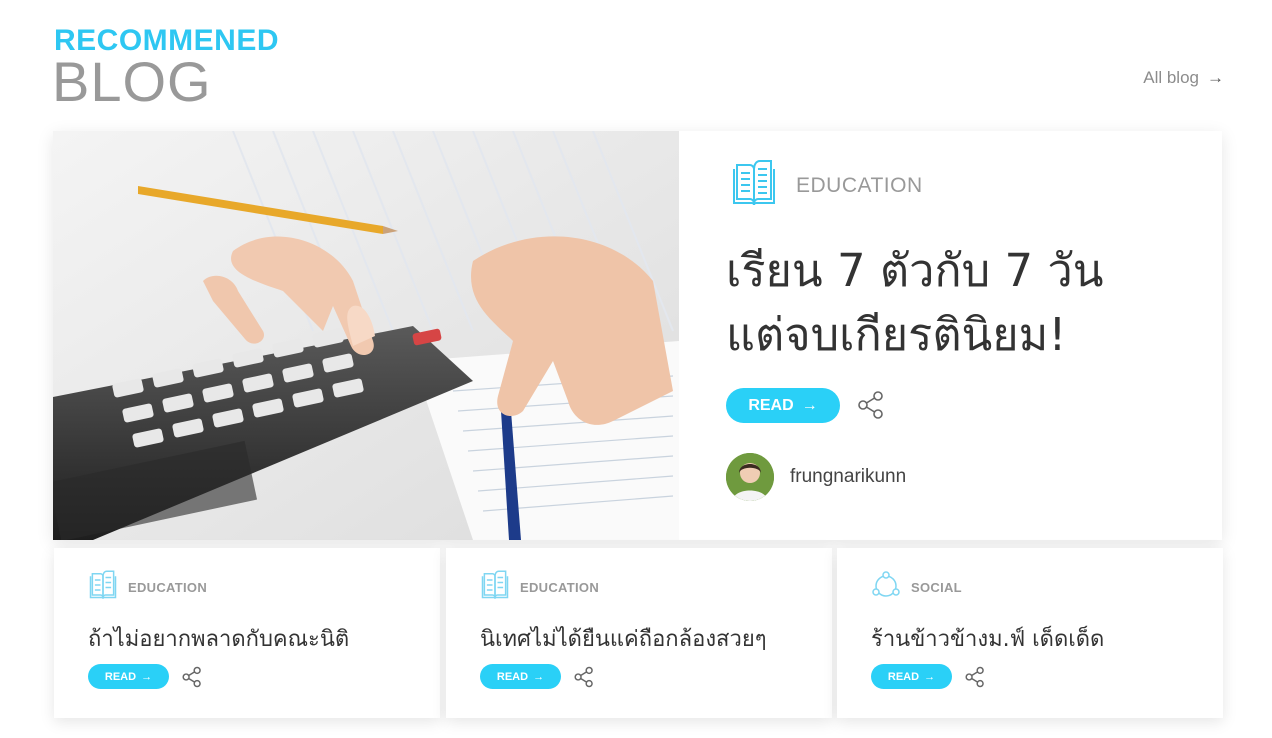  What do you see at coordinates (896, 334) in the screenshot?
I see `featured-title-line-2: แต่จบเกียรตินิยม!` at bounding box center [896, 334].